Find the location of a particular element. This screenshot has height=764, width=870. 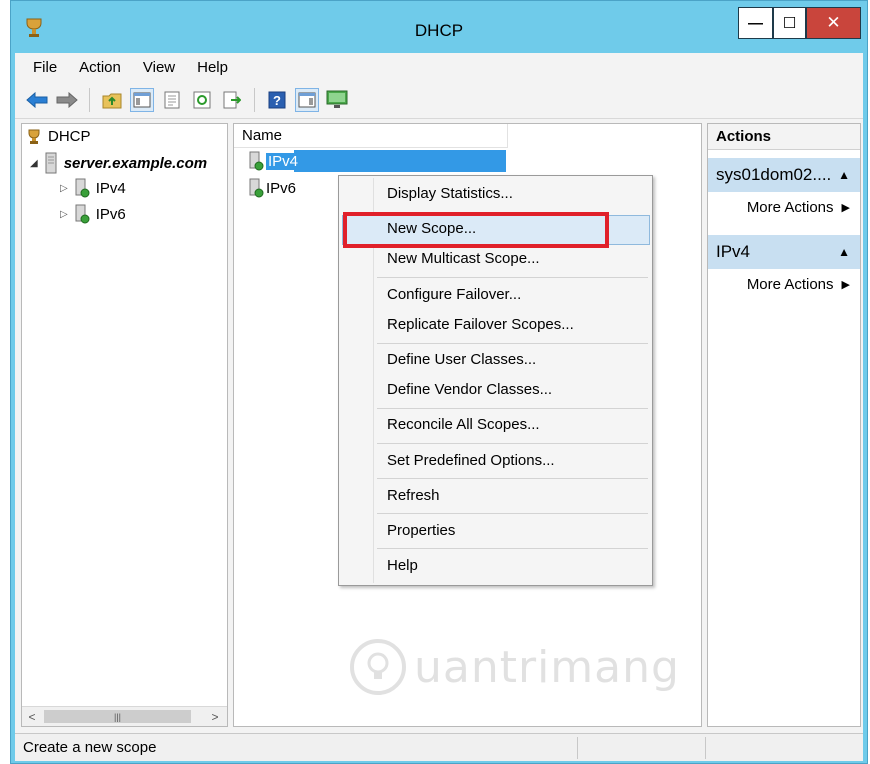

tree-root-dhcp: DHCP is located at coordinates (58, 136).